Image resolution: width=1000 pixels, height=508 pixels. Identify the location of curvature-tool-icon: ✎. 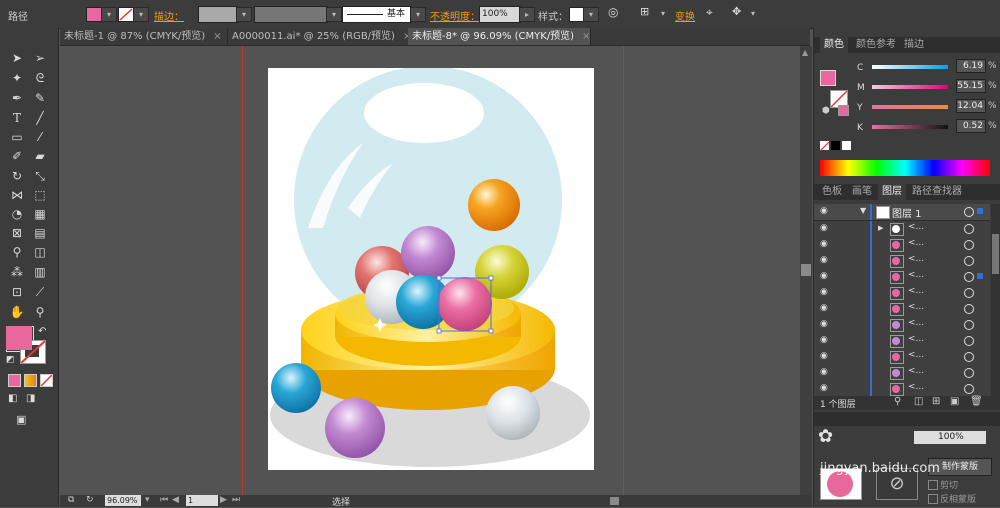
(40, 98).